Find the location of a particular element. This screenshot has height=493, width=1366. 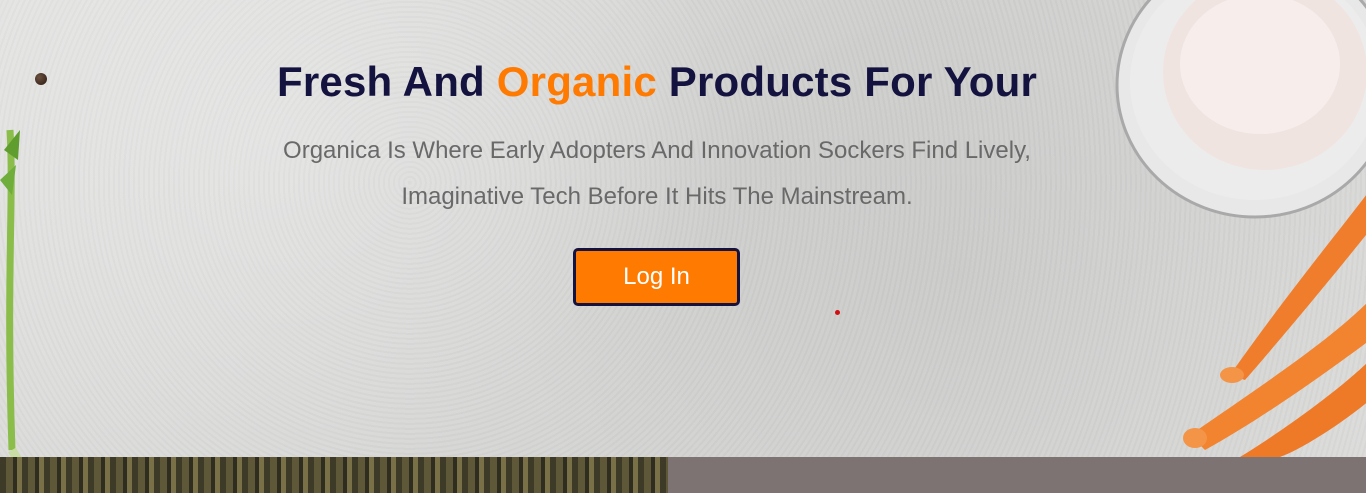

red-dot-marker is located at coordinates (837, 312).